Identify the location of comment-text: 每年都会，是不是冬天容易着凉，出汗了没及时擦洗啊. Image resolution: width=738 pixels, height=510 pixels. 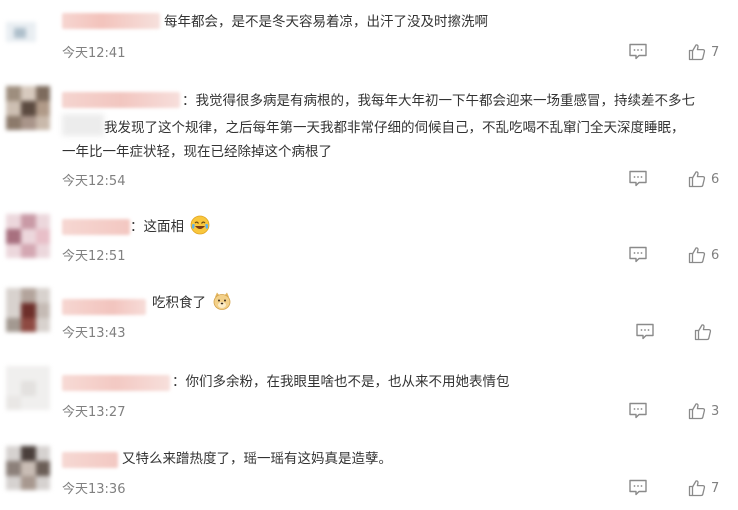
(326, 22).